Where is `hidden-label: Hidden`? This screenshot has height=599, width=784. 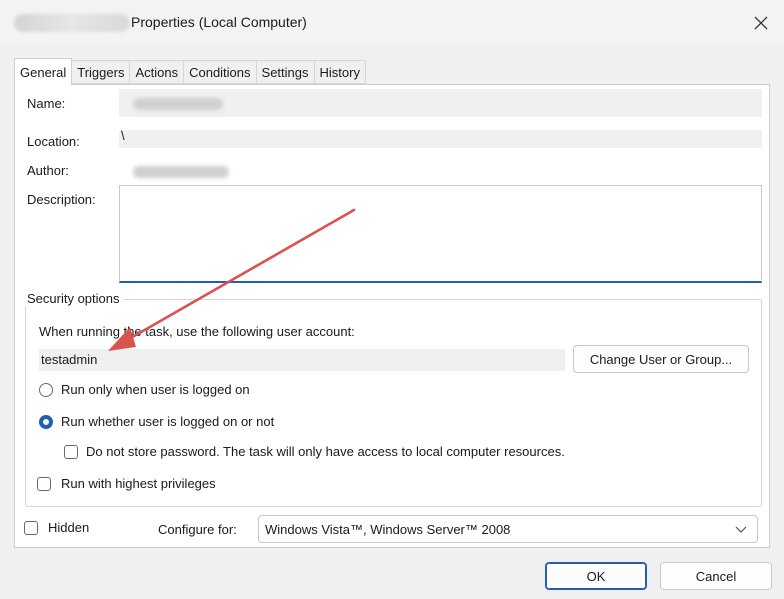
hidden-label: Hidden is located at coordinates (69, 527).